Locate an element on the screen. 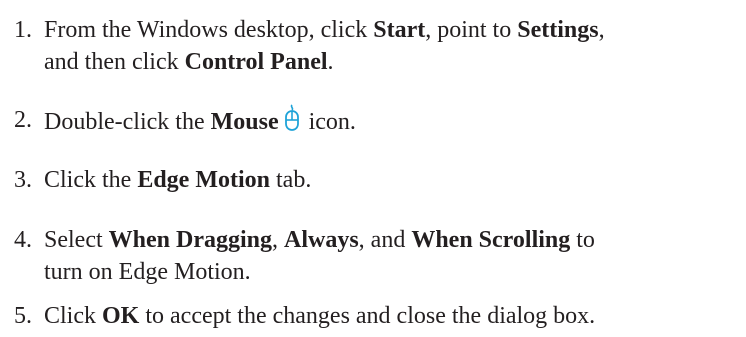 The height and width of the screenshot is (337, 746). bold-term-edge-motion: Edge Motion is located at coordinates (203, 180).